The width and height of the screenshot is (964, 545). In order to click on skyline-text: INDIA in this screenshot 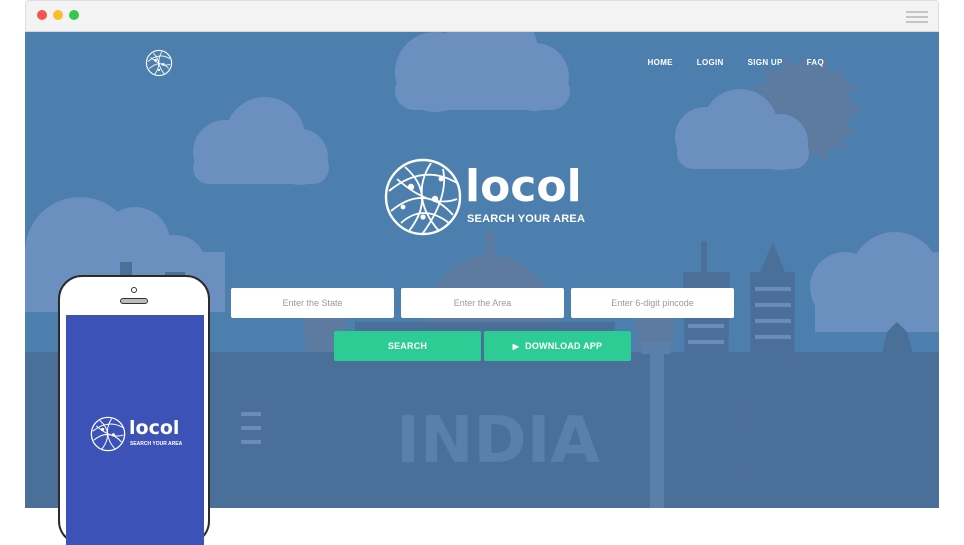, I will do `click(498, 441)`.